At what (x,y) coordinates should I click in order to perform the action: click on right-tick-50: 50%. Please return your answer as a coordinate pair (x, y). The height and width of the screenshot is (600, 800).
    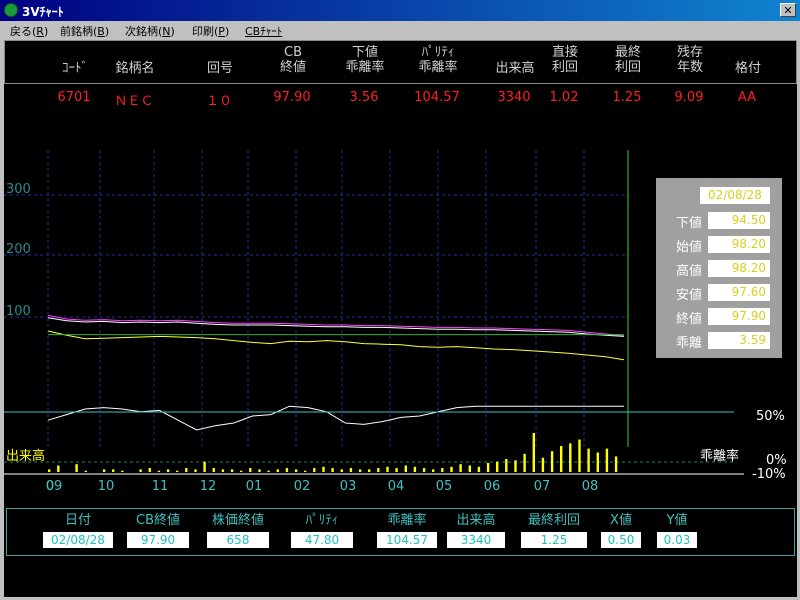
    Looking at the image, I should click on (770, 416).